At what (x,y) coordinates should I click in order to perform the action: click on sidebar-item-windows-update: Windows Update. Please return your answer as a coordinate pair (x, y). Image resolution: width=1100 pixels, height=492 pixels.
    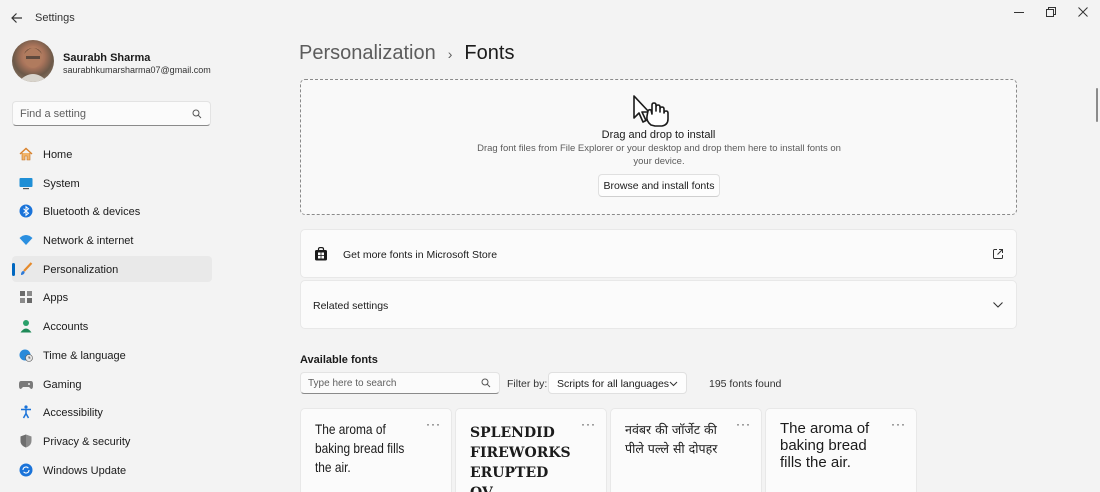
    Looking at the image, I should click on (112, 470).